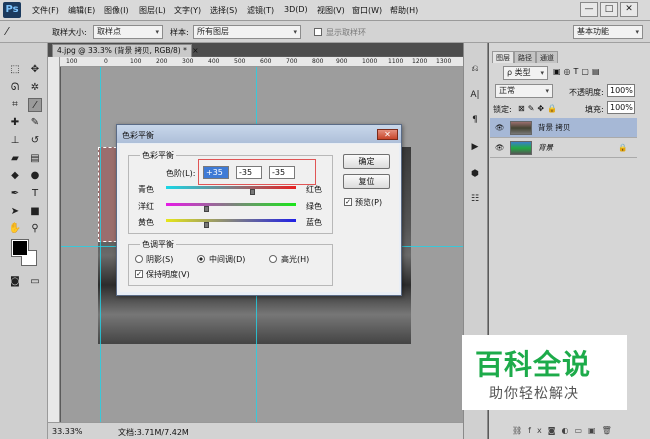  Describe the element at coordinates (366, 181) in the screenshot. I see `reset-button: 复位` at that location.